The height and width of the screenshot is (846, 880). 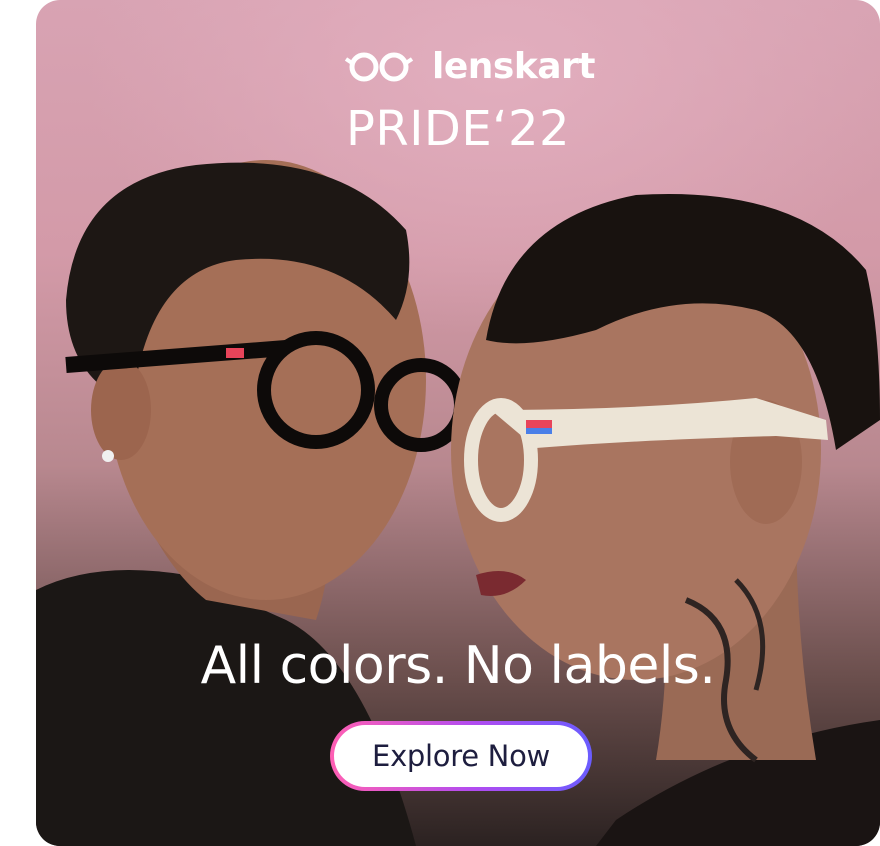 I want to click on brand-name: lenskart, so click(x=514, y=66).